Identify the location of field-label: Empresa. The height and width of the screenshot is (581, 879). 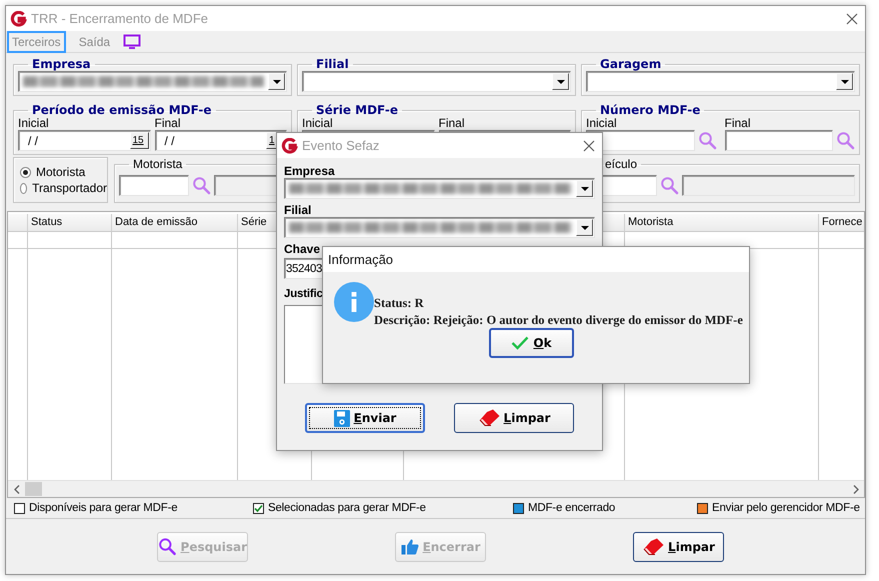
(309, 171).